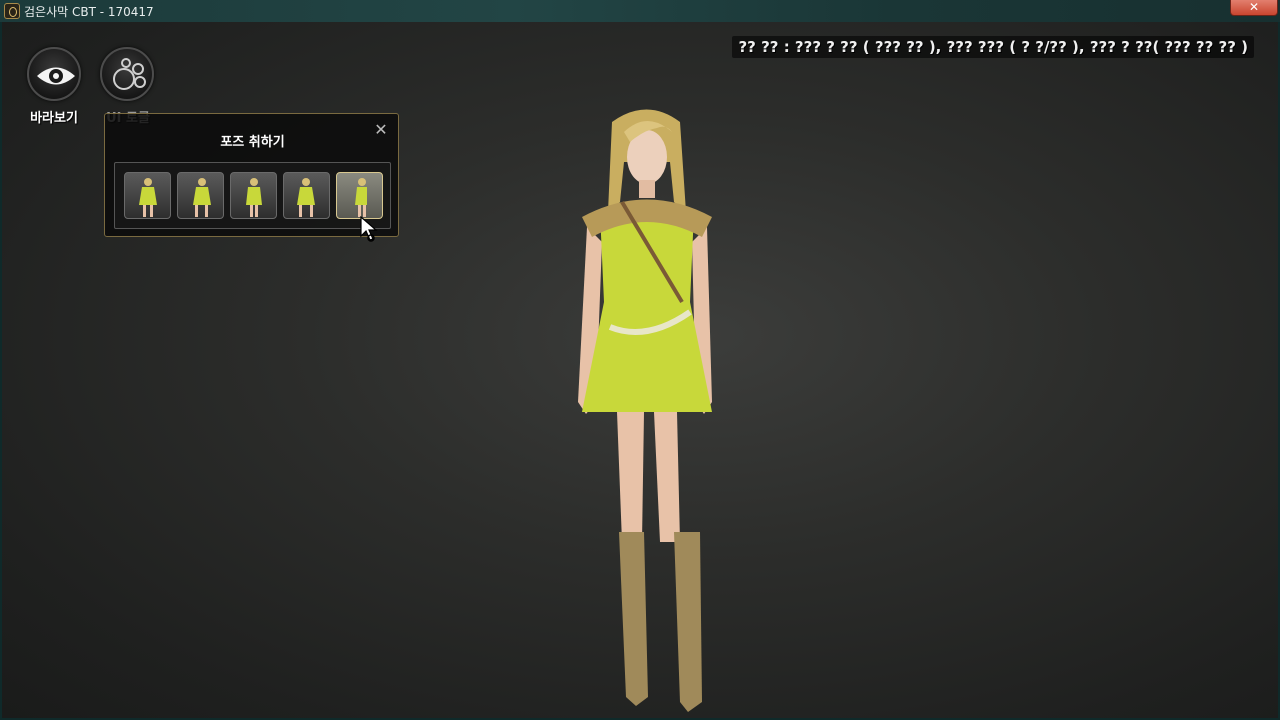  What do you see at coordinates (252, 142) in the screenshot?
I see `pose-panel-title: 포즈 취하기` at bounding box center [252, 142].